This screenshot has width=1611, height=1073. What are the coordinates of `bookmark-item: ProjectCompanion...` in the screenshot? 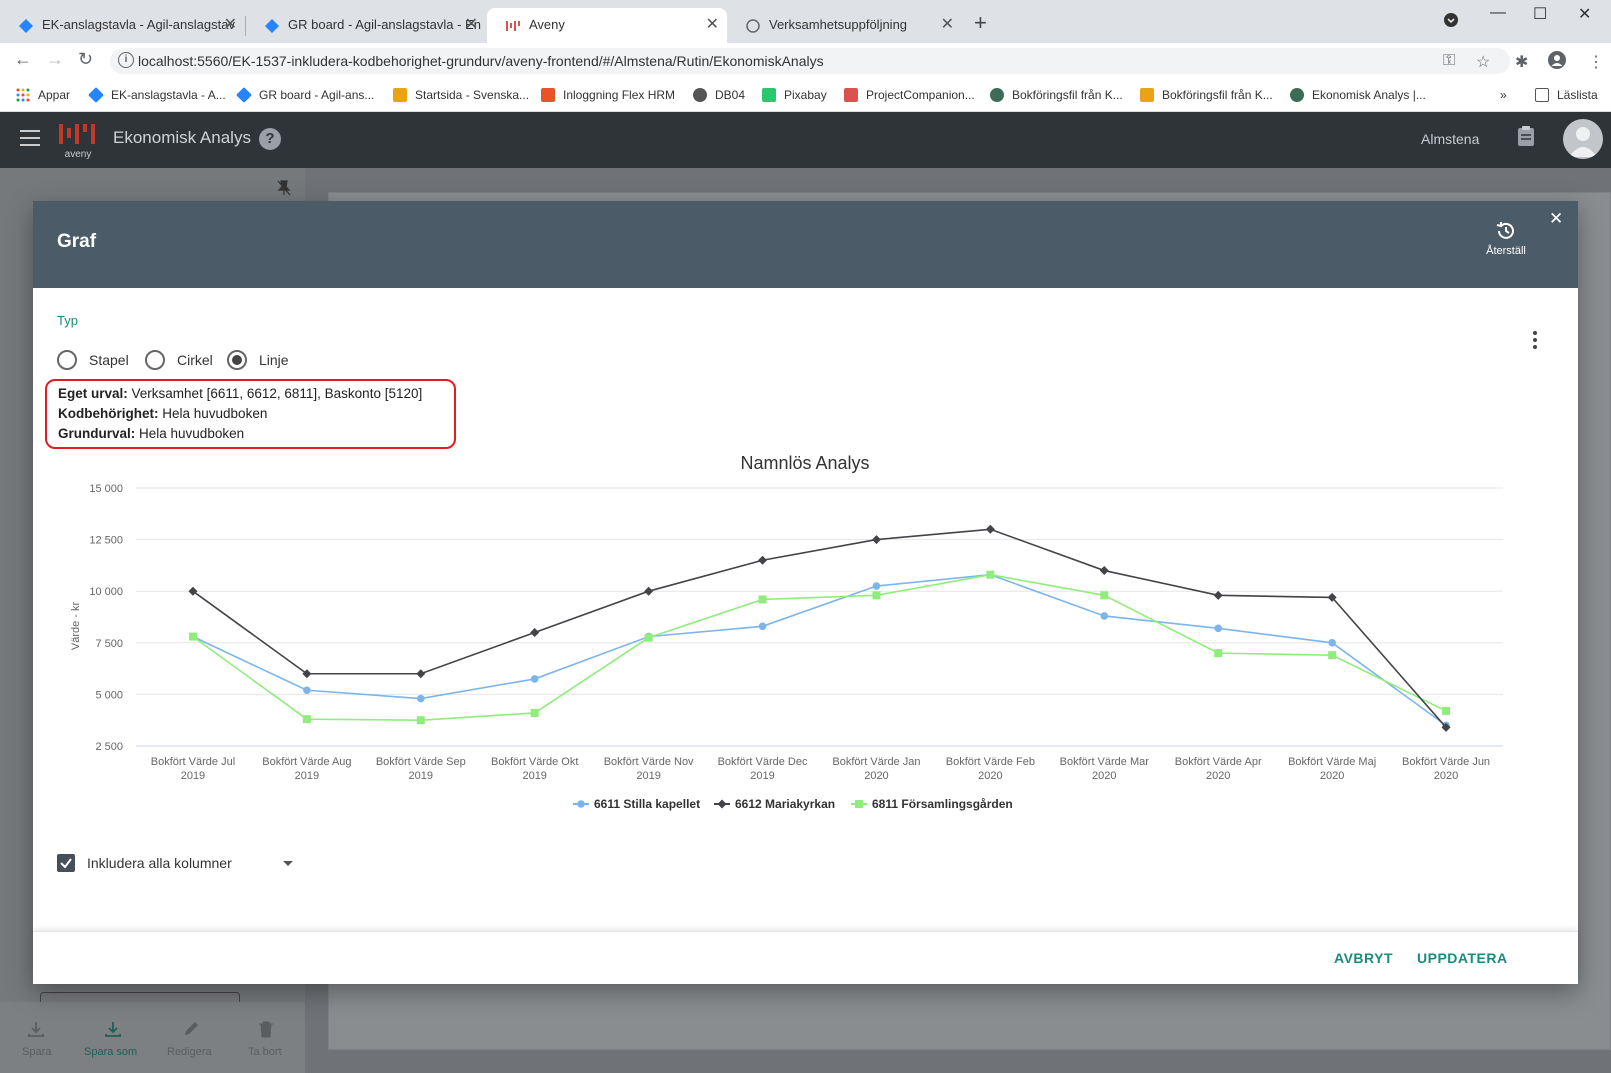 It's located at (909, 95).